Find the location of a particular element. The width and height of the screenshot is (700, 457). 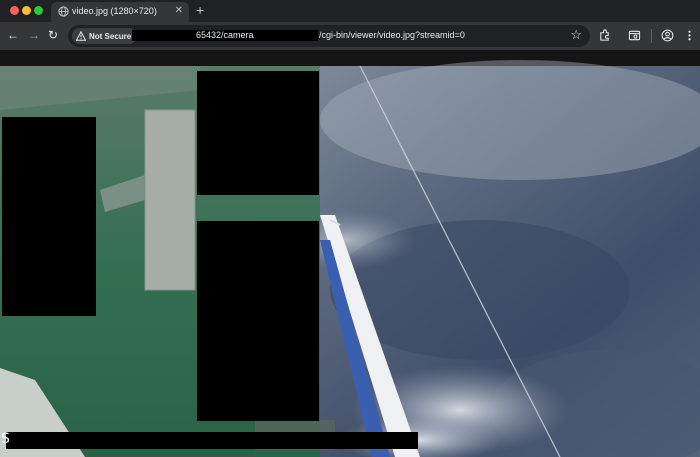

profile-avatar-icon is located at coordinates (667, 35).